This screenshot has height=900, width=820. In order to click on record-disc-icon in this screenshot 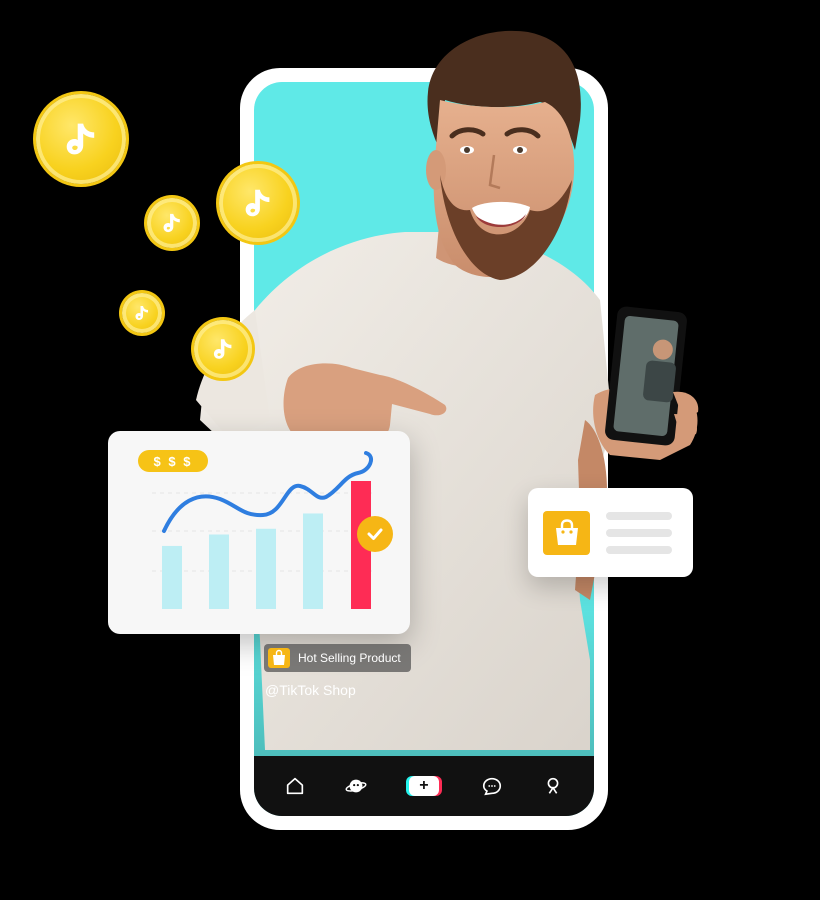, I will do `click(561, 711)`.